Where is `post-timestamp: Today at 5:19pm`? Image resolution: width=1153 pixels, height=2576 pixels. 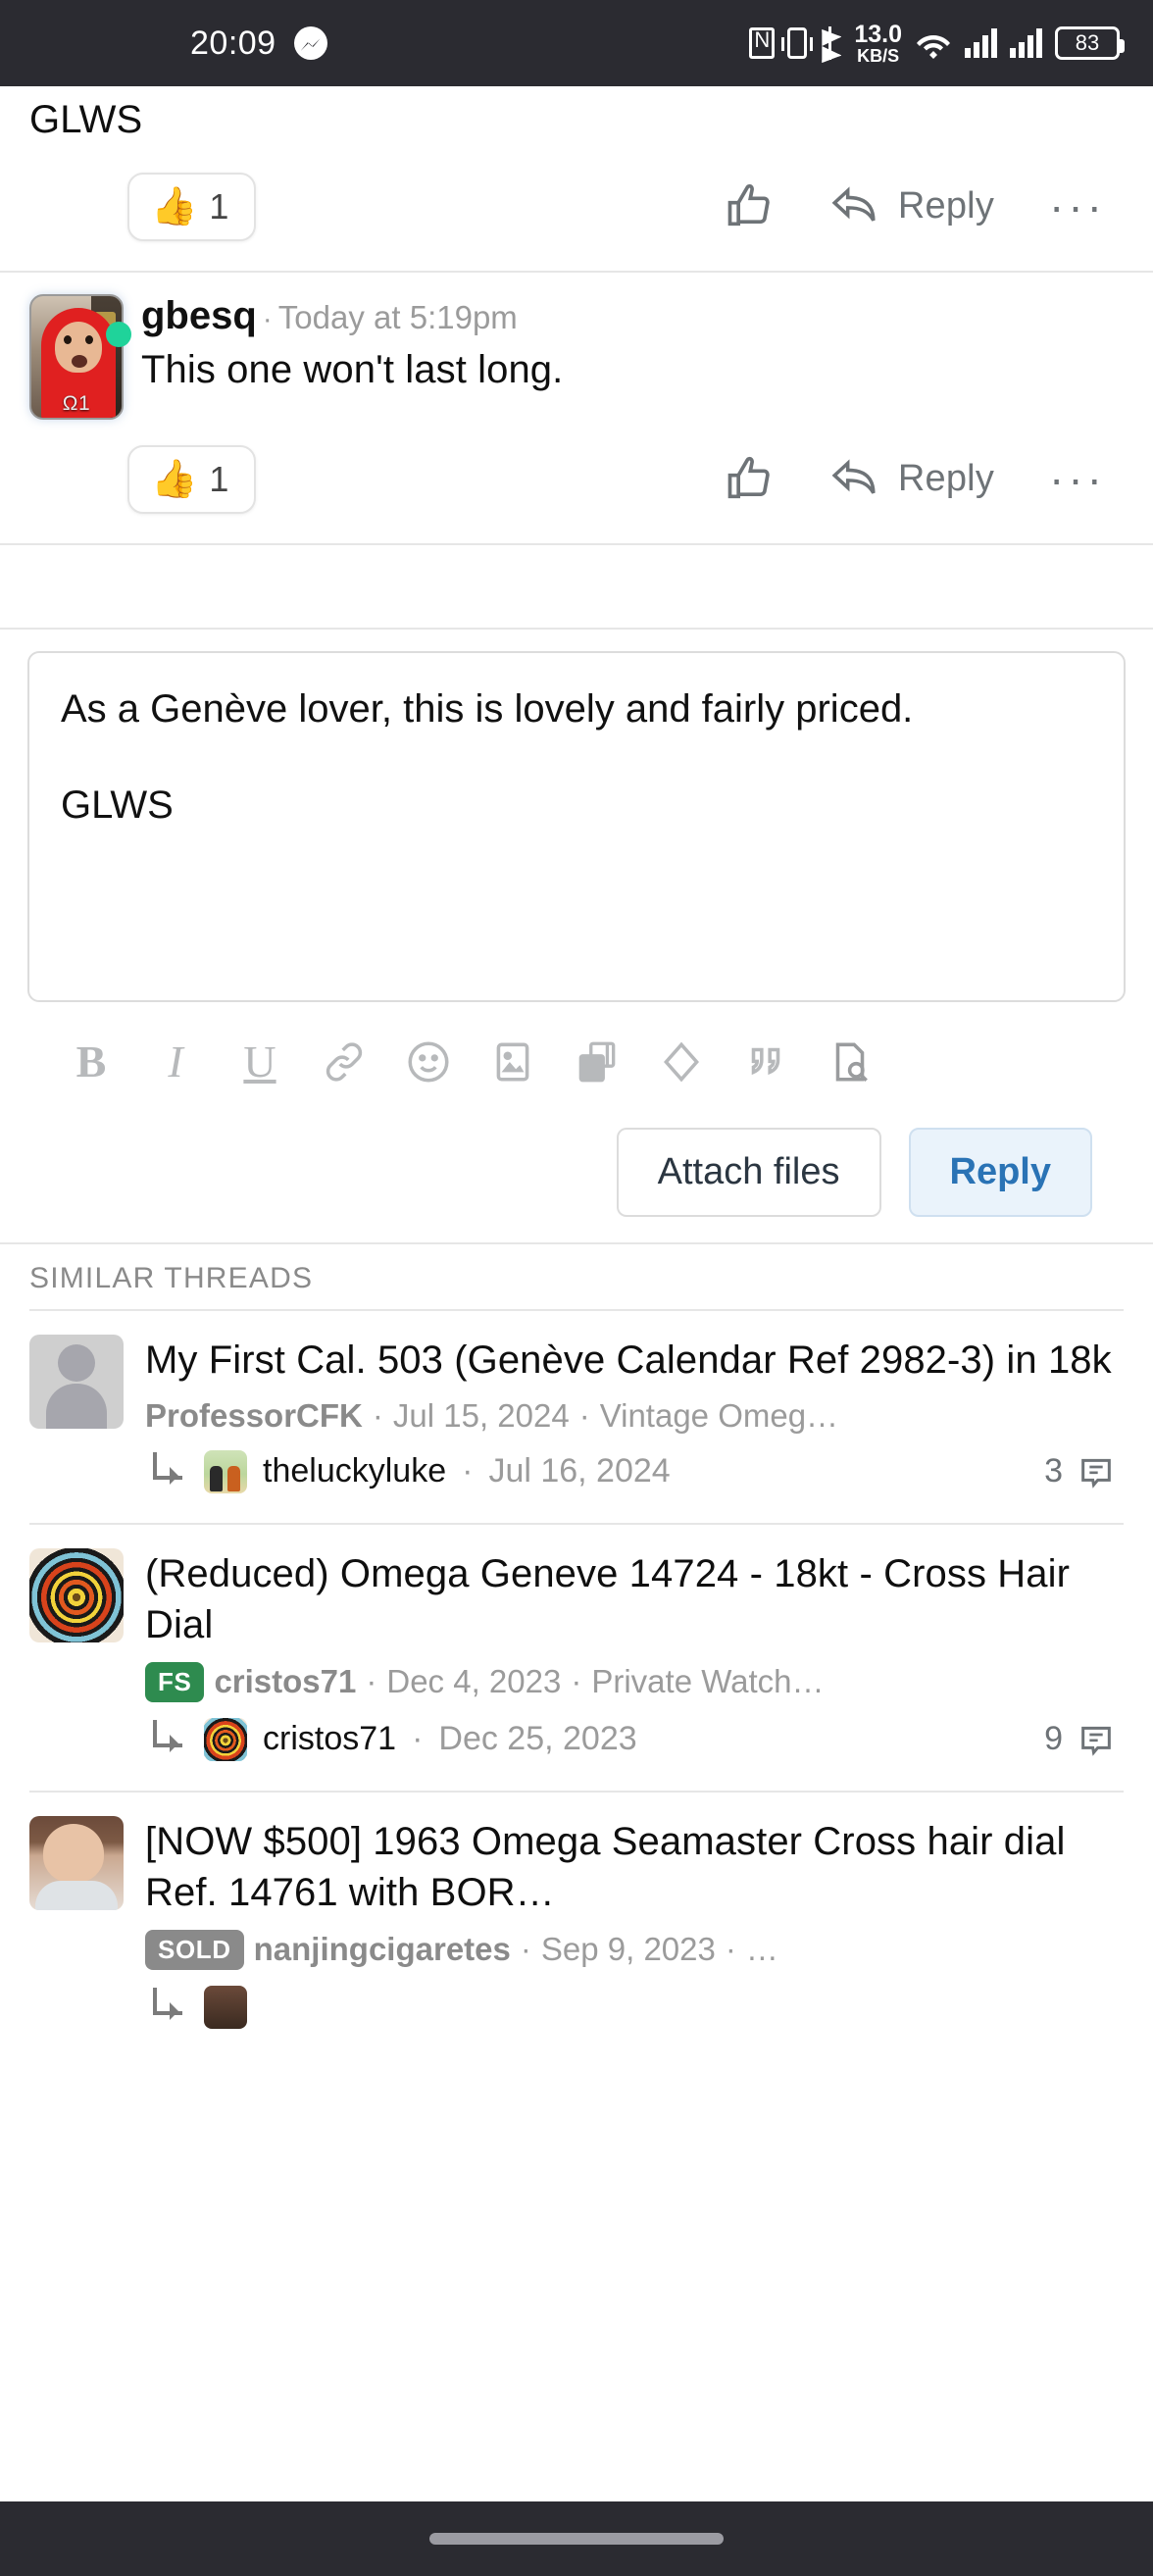
post-timestamp: Today at 5:19pm is located at coordinates (398, 318).